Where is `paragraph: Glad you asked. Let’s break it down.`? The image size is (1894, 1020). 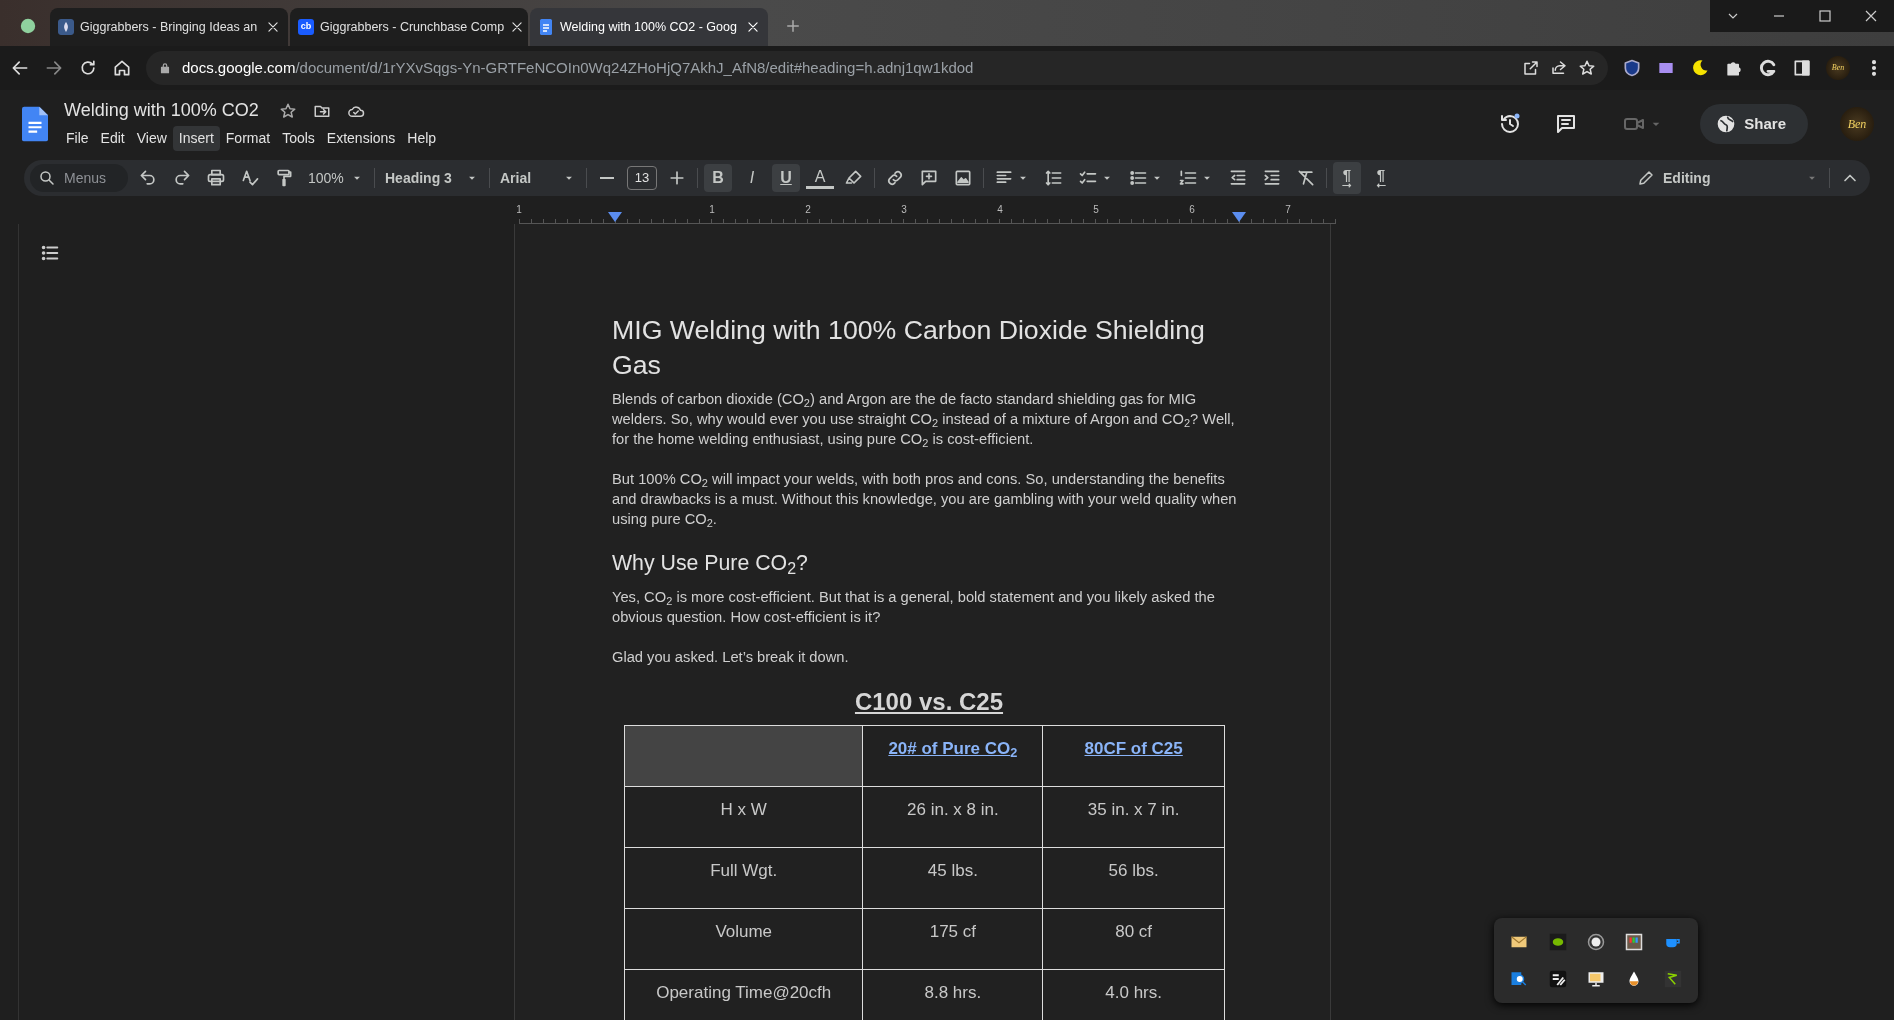
paragraph: Glad you asked. Let’s break it down. is located at coordinates (731, 657).